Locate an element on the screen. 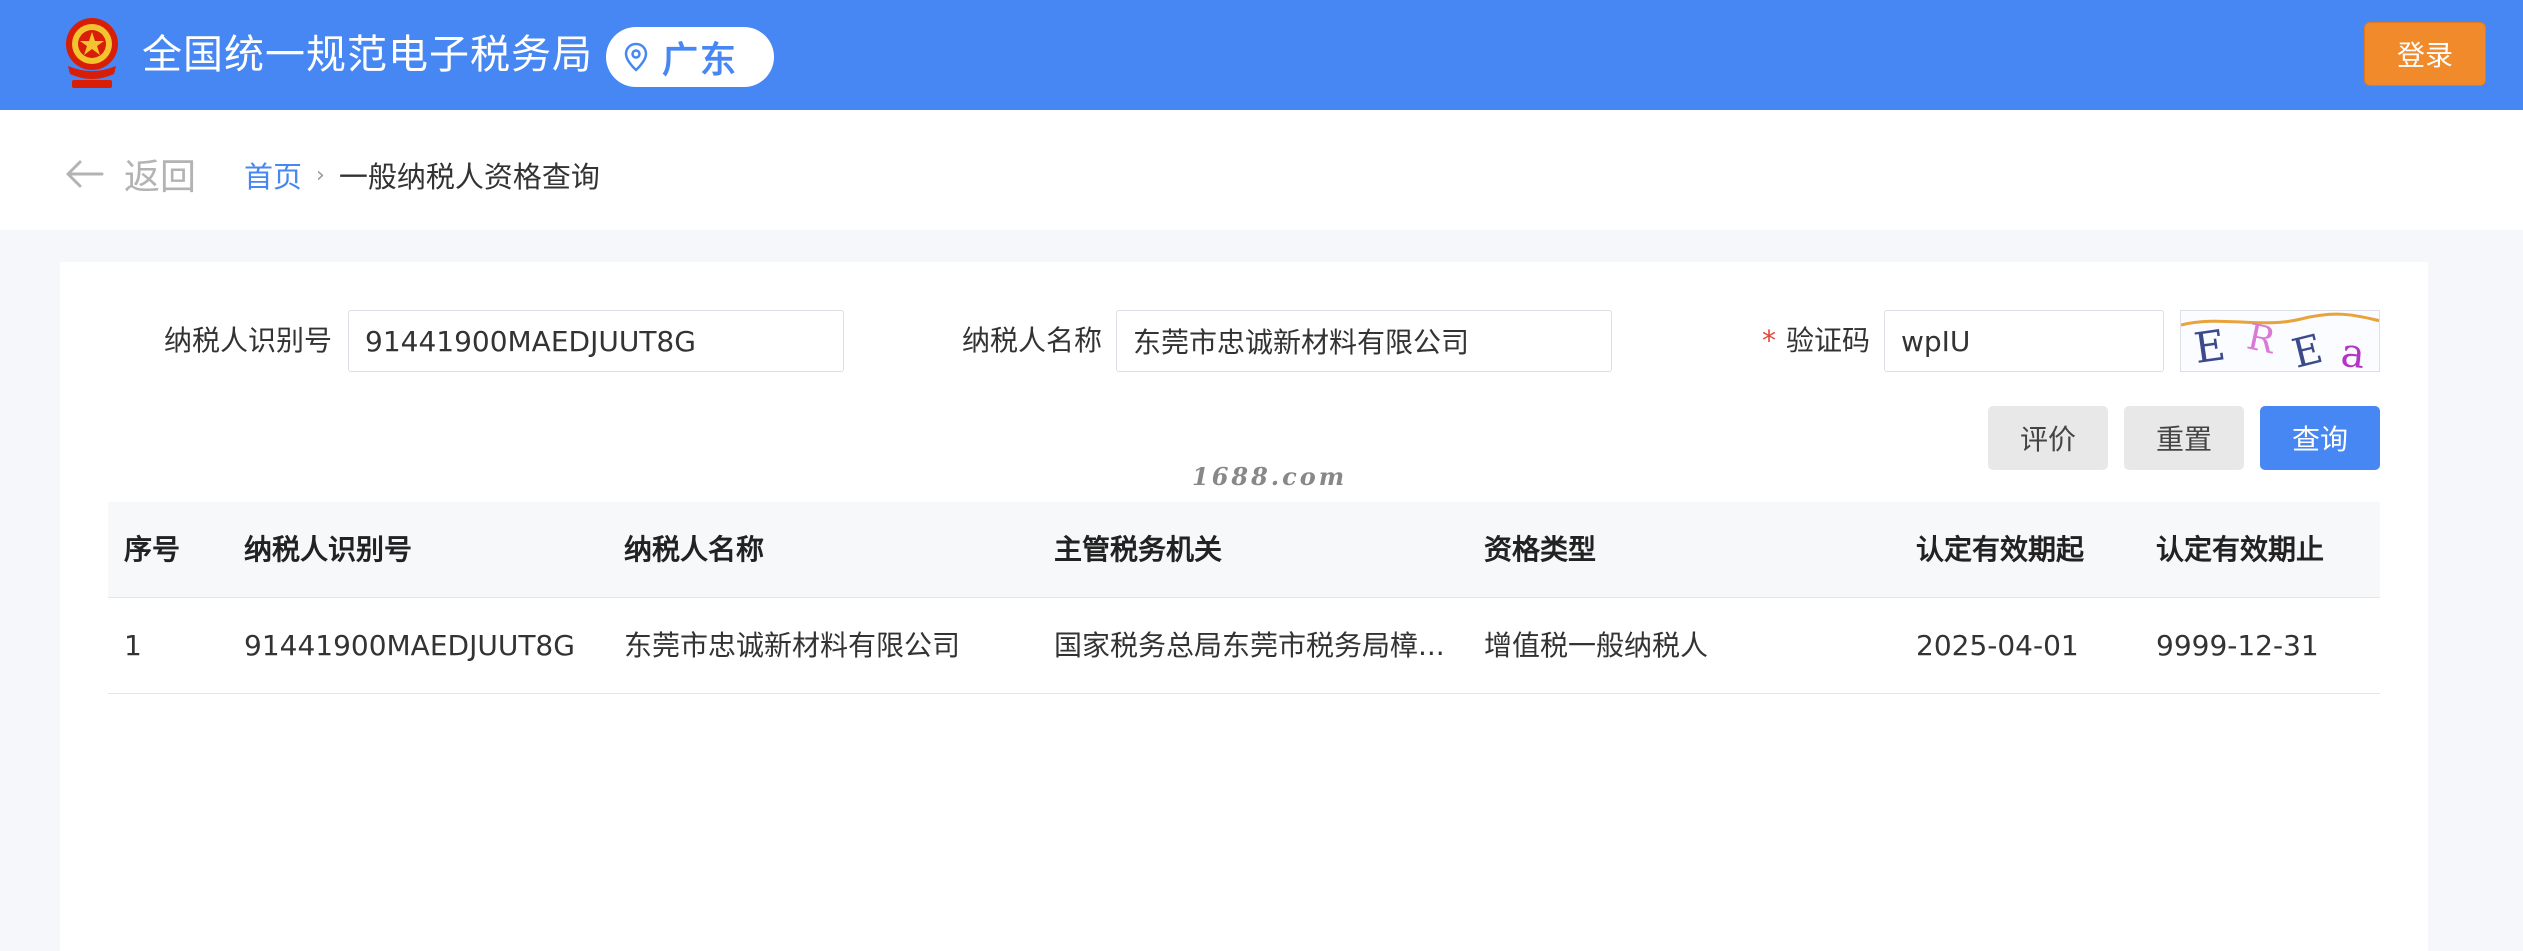  table-cell-taxpayer-name: 东莞市忠诚新材料有限公司 is located at coordinates (792, 645).